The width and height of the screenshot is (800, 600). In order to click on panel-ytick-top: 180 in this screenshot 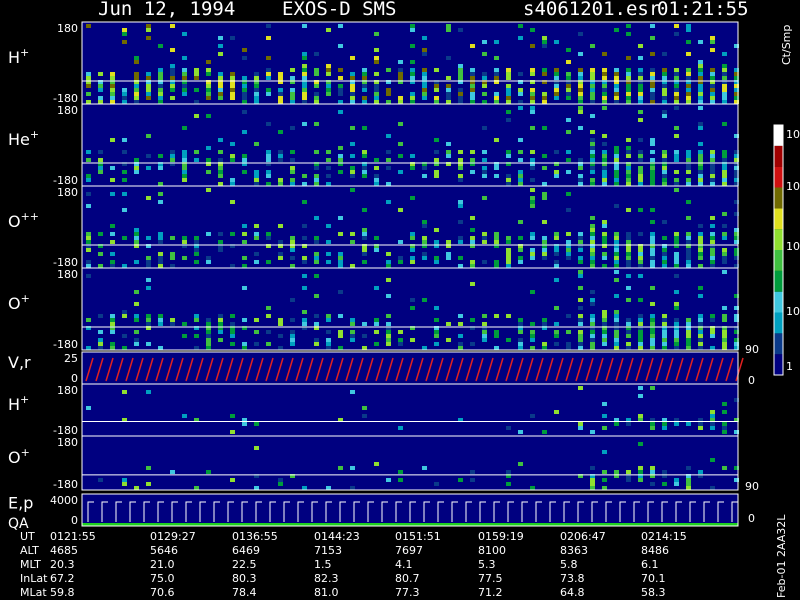, I will do `click(67, 192)`.